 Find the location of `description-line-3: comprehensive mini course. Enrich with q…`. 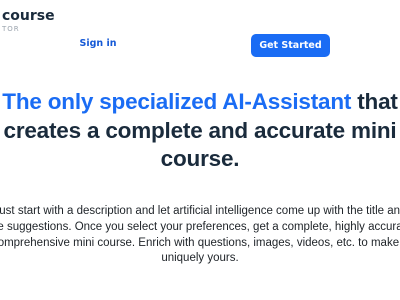

description-line-3: comprehensive mini course. Enrich with q… is located at coordinates (200, 242).